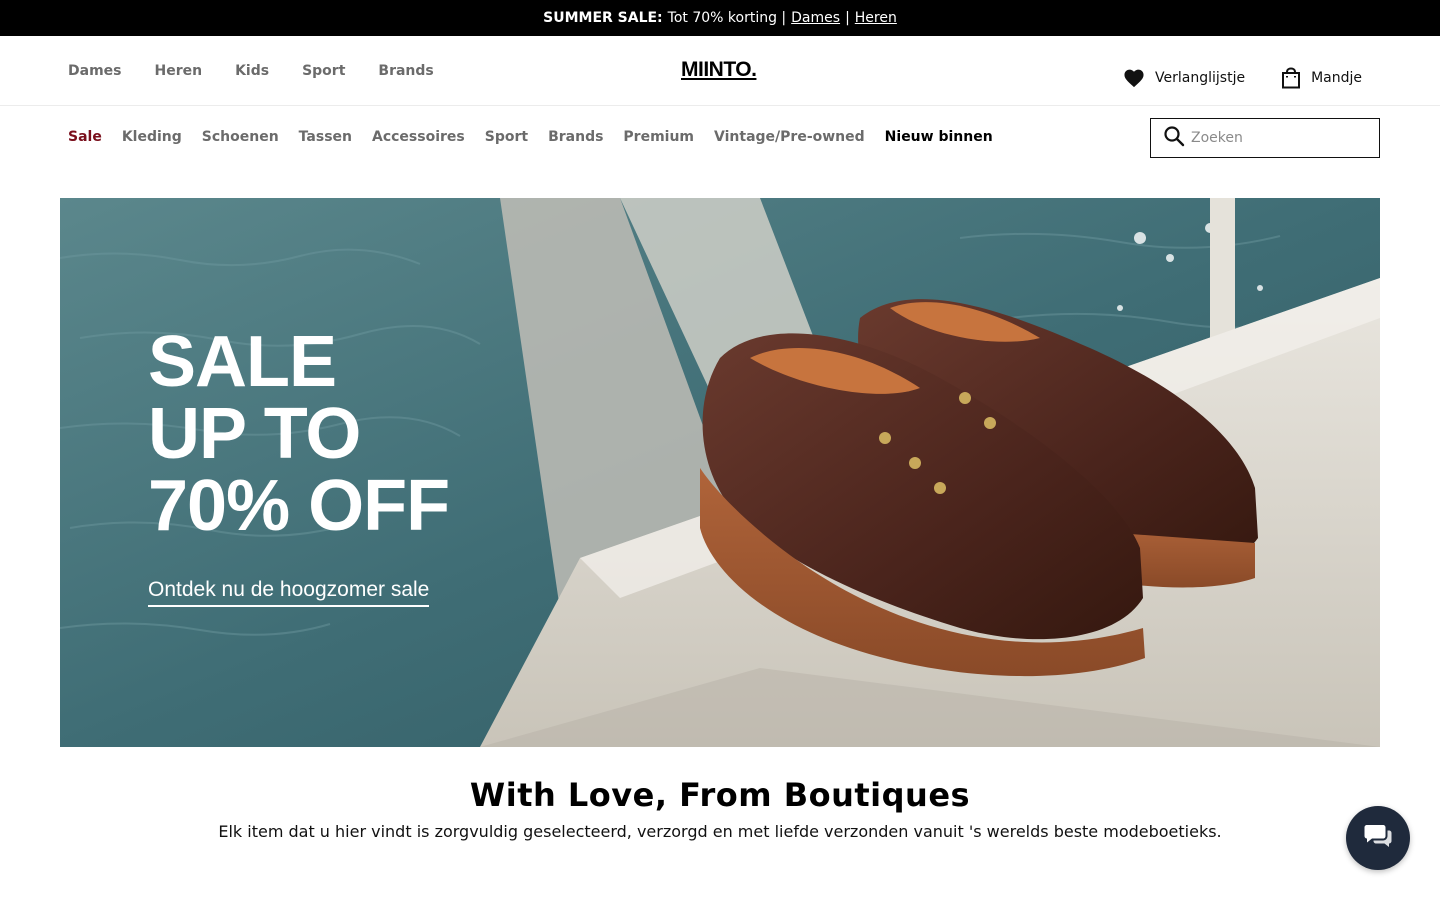 This screenshot has height=900, width=1440. What do you see at coordinates (1276, 138) in the screenshot?
I see `search-input` at bounding box center [1276, 138].